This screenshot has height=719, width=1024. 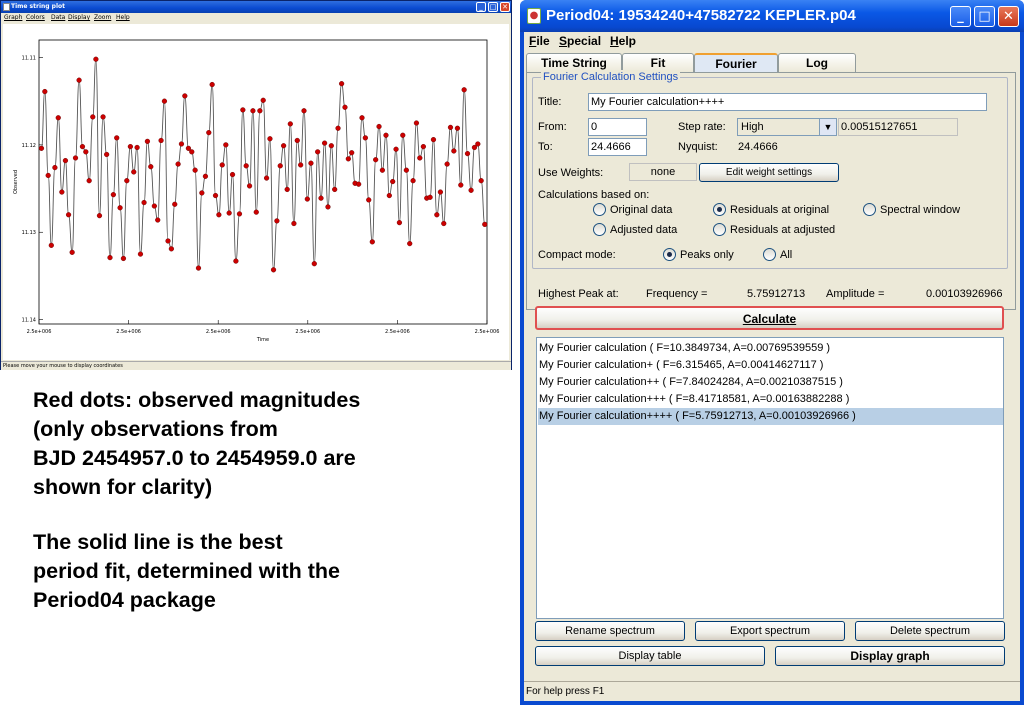 I want to click on from-input: 0, so click(x=617, y=127).